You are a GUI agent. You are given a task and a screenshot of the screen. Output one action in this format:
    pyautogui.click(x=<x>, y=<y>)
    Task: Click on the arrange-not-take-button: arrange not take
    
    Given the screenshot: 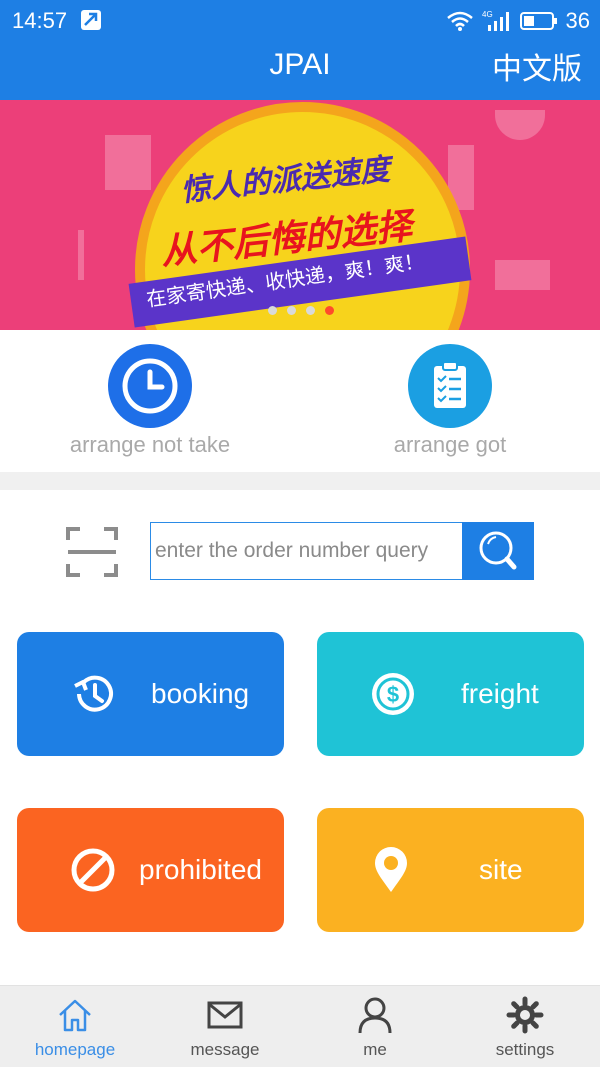 What is the action you would take?
    pyautogui.click(x=150, y=404)
    